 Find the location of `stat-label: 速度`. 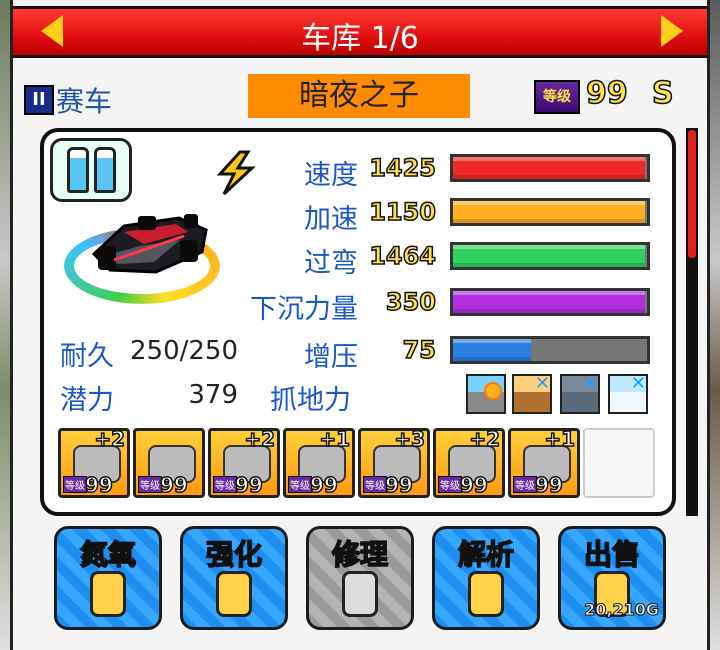

stat-label: 速度 is located at coordinates (331, 175).